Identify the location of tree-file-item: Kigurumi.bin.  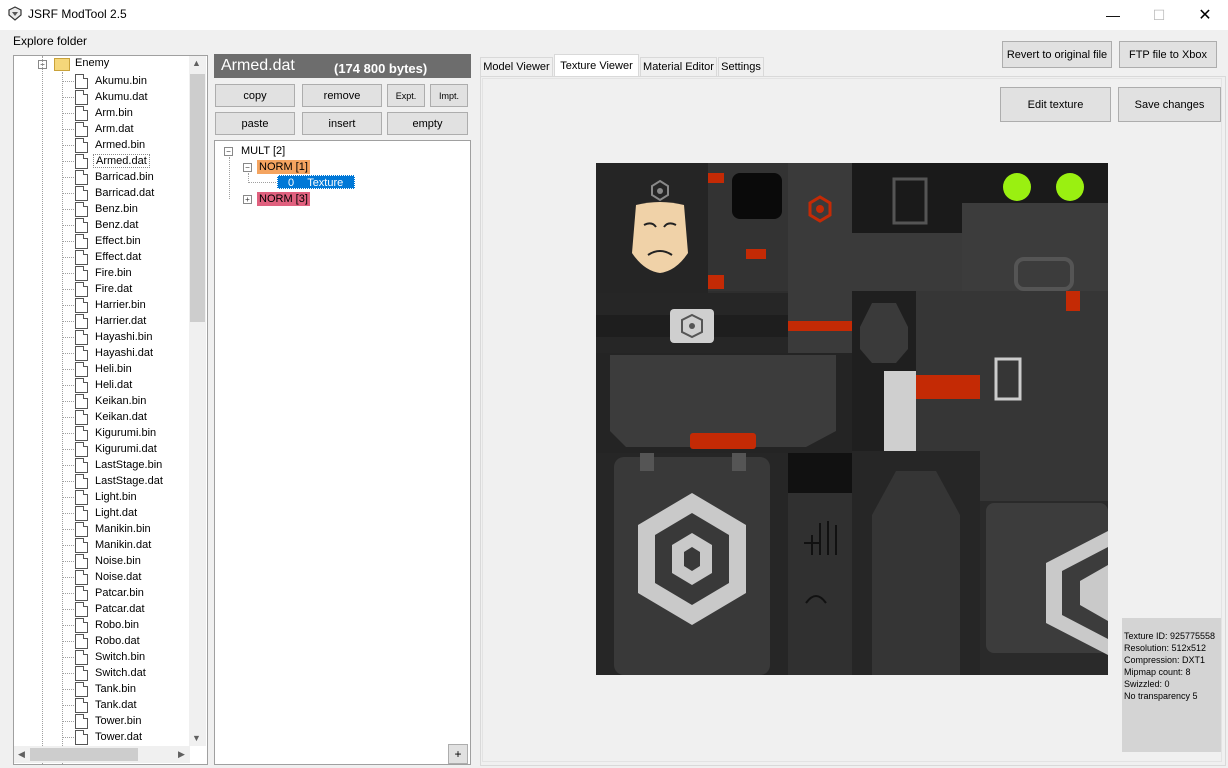
(116, 433).